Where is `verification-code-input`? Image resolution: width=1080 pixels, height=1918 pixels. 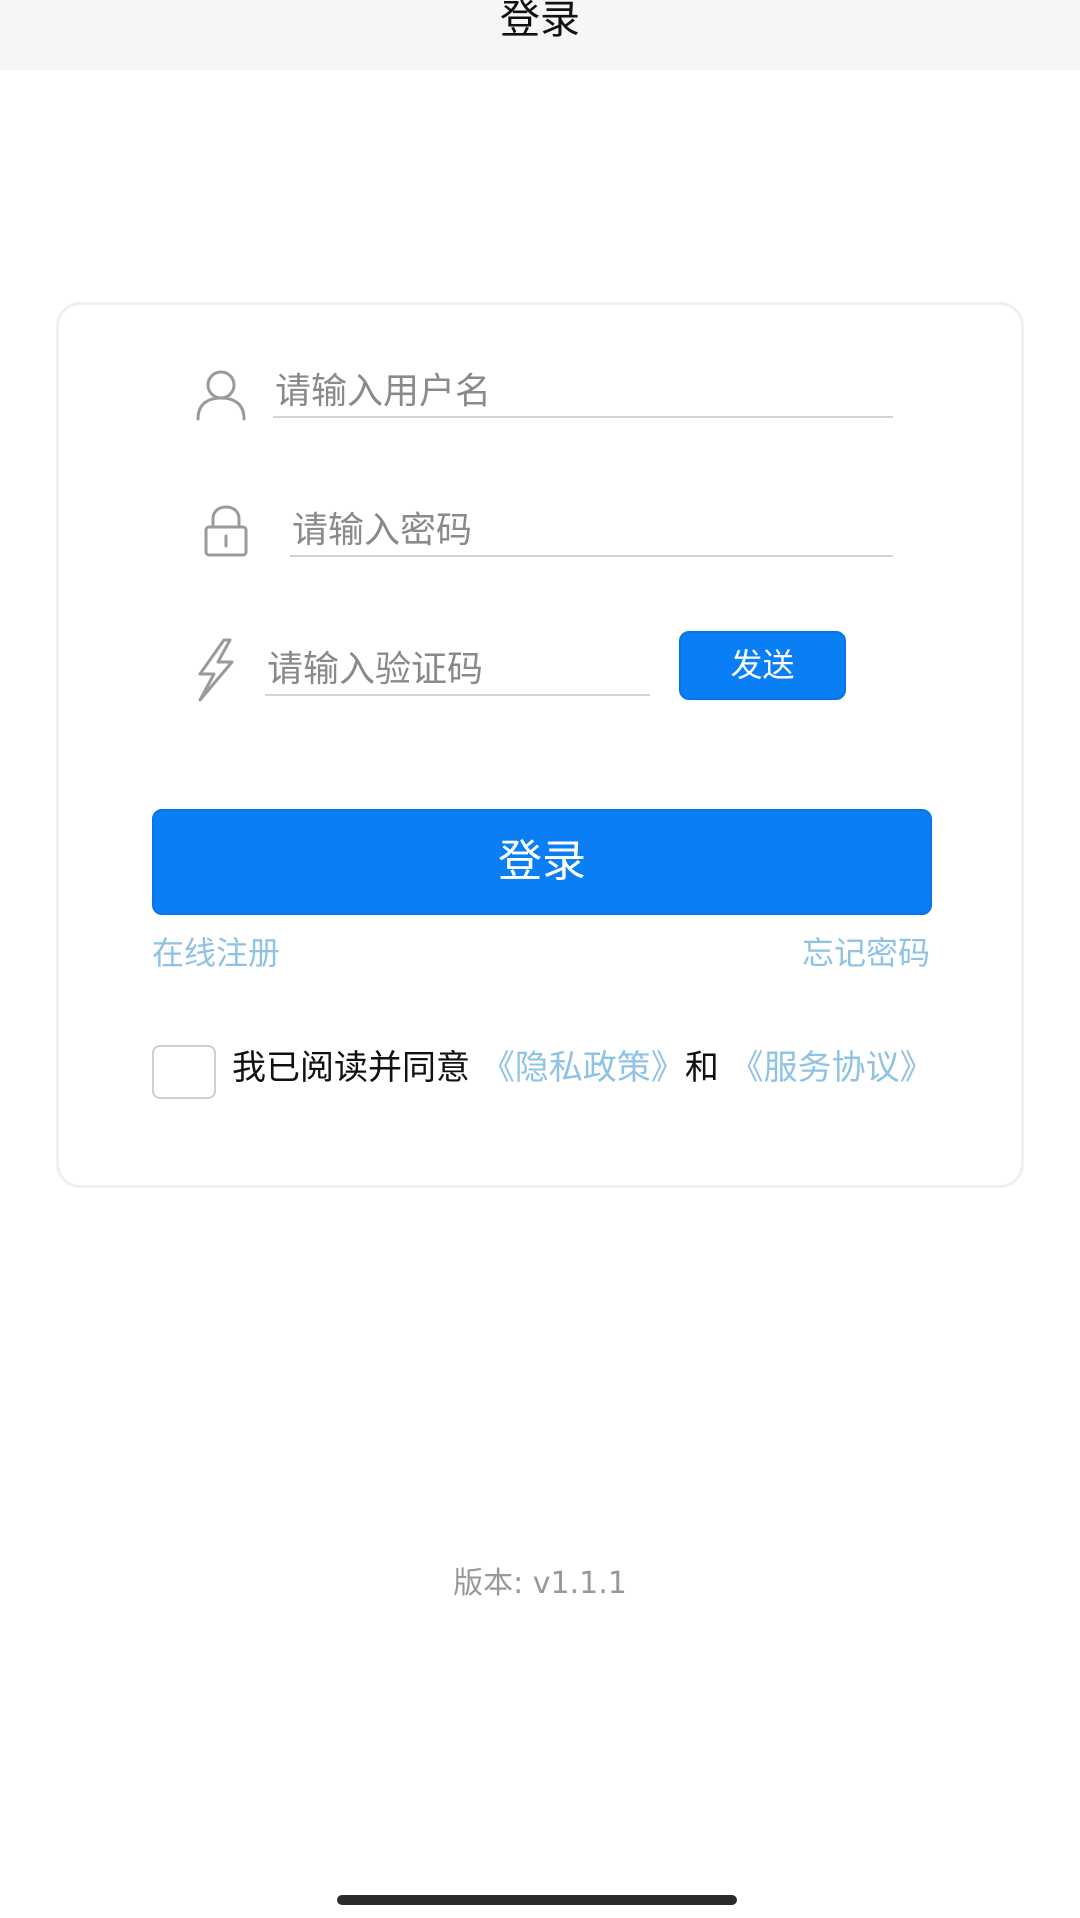
verification-code-input is located at coordinates (457, 670).